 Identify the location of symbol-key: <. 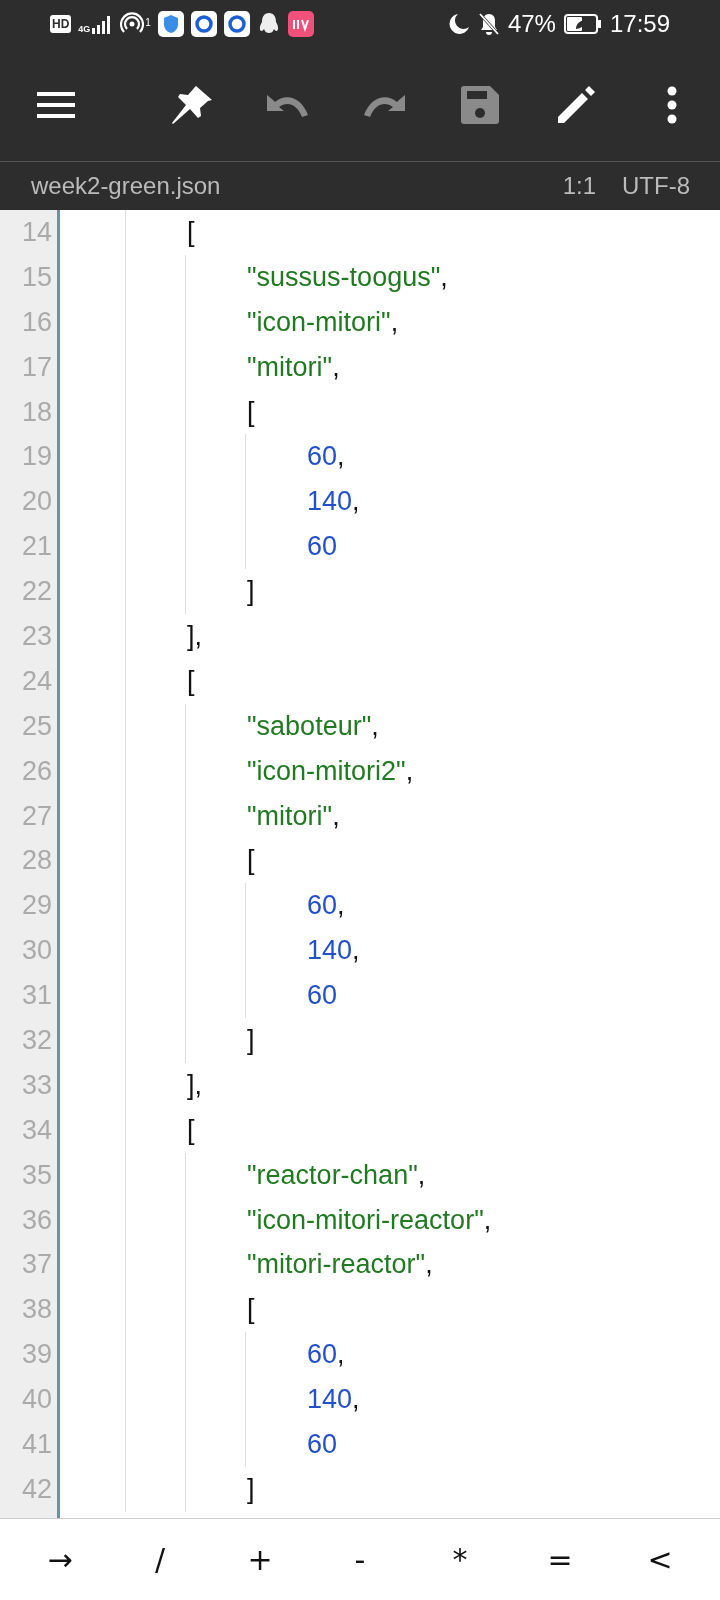
(660, 1559).